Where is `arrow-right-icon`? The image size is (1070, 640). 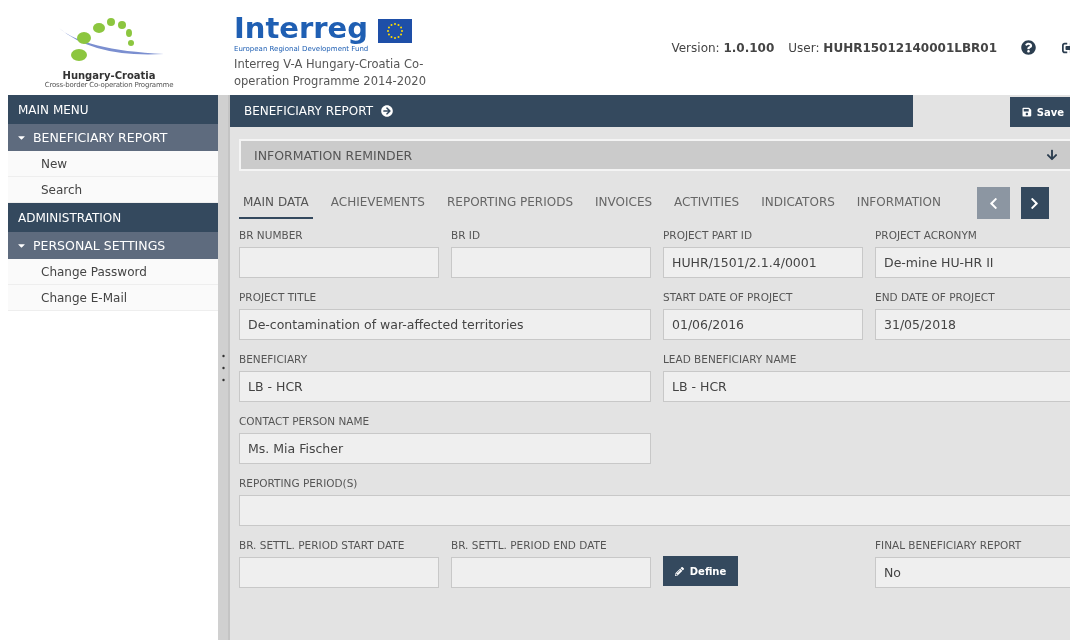
arrow-right-icon is located at coordinates (387, 111).